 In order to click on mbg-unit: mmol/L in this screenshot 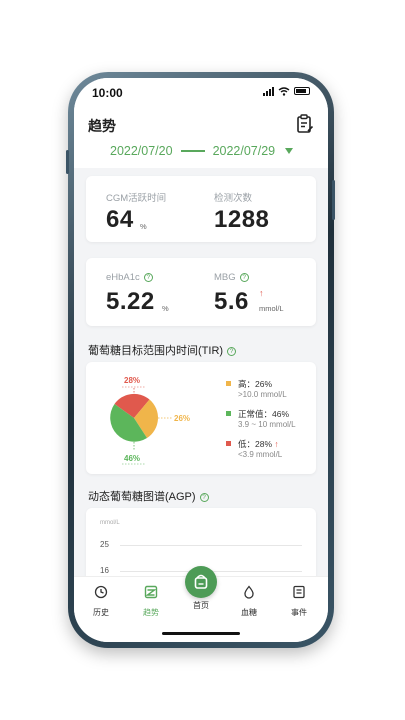, I will do `click(271, 308)`.